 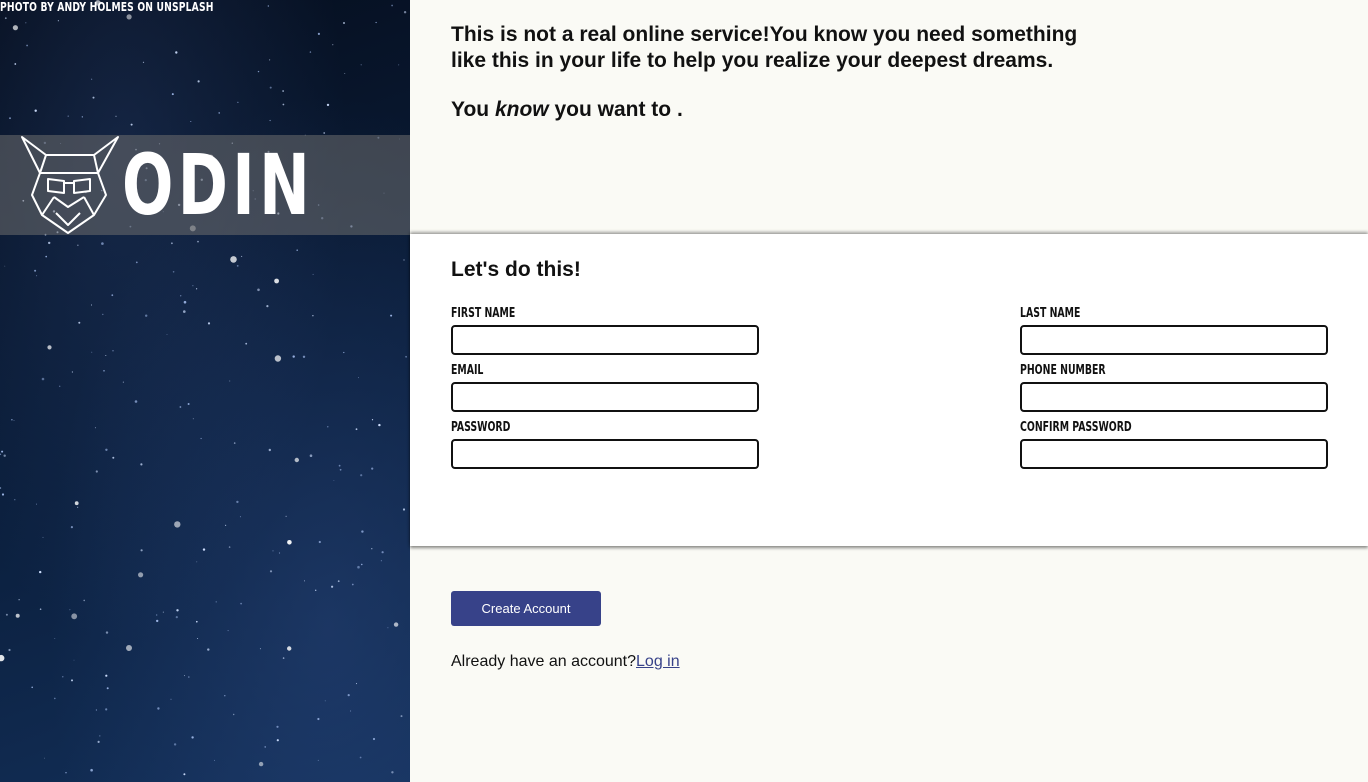 I want to click on login-link: Log in, so click(x=658, y=661).